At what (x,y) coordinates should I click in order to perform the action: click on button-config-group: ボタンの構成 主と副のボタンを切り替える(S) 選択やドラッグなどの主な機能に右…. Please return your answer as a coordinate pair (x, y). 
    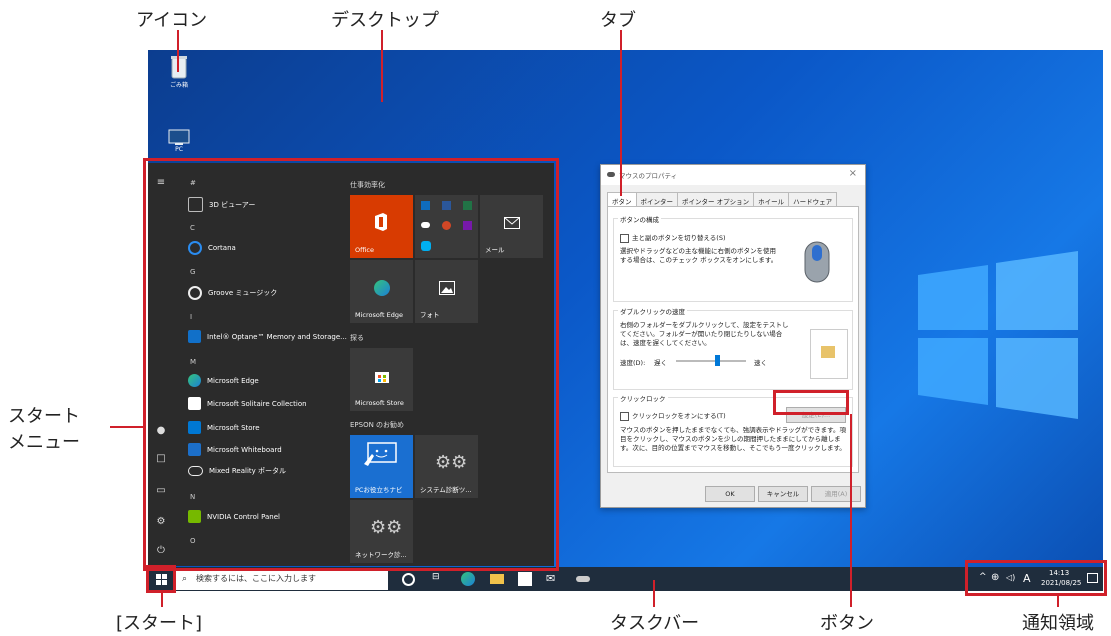
    Looking at the image, I should click on (733, 258).